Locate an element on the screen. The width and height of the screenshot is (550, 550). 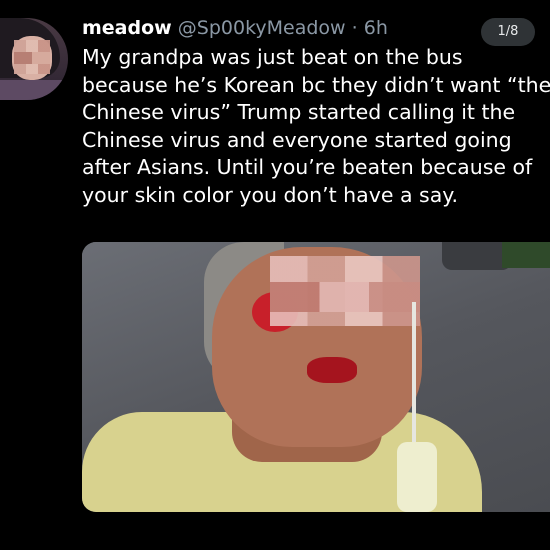
tweet-text-line: your skin color you don’t have a say. is located at coordinates (270, 194).